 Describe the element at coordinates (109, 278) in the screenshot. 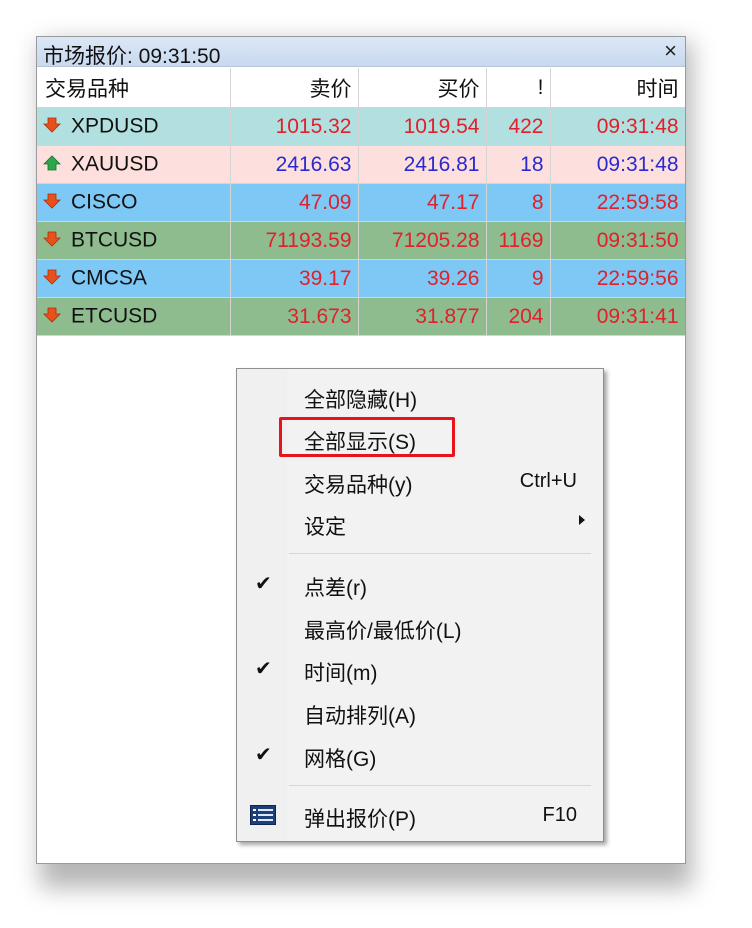

I see `symbol-name: CMCSA` at that location.